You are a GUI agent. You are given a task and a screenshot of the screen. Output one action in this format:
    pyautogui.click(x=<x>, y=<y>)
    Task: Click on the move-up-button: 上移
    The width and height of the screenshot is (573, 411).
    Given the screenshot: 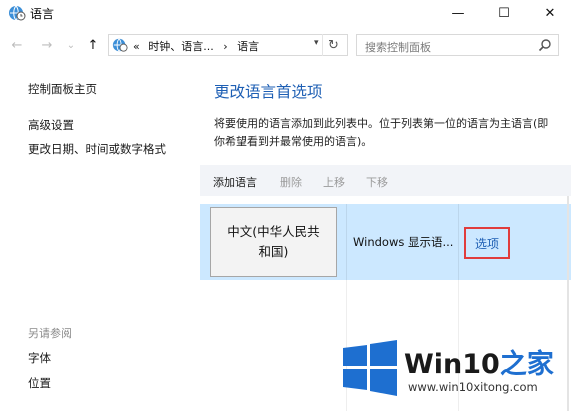 What is the action you would take?
    pyautogui.click(x=334, y=182)
    